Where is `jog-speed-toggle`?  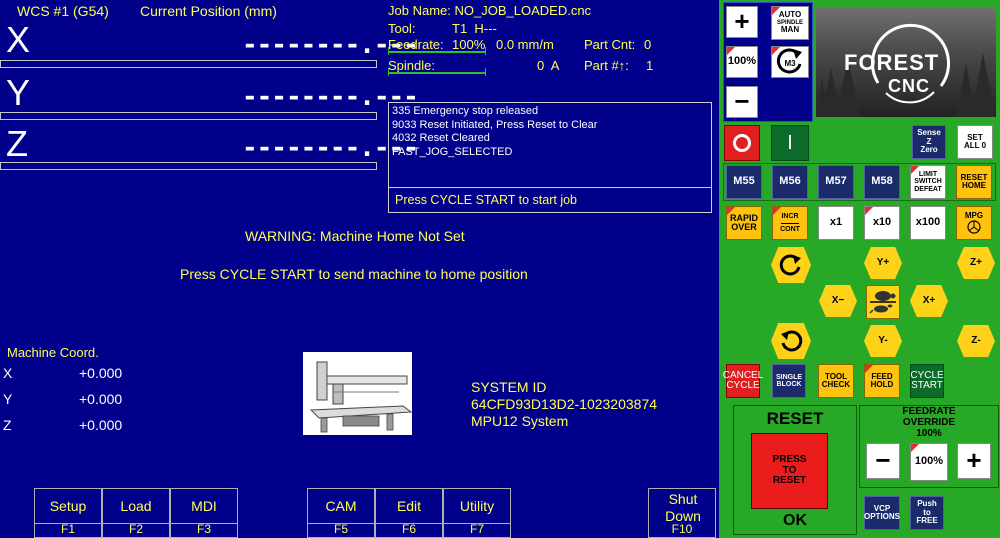
jog-speed-toggle is located at coordinates (883, 302).